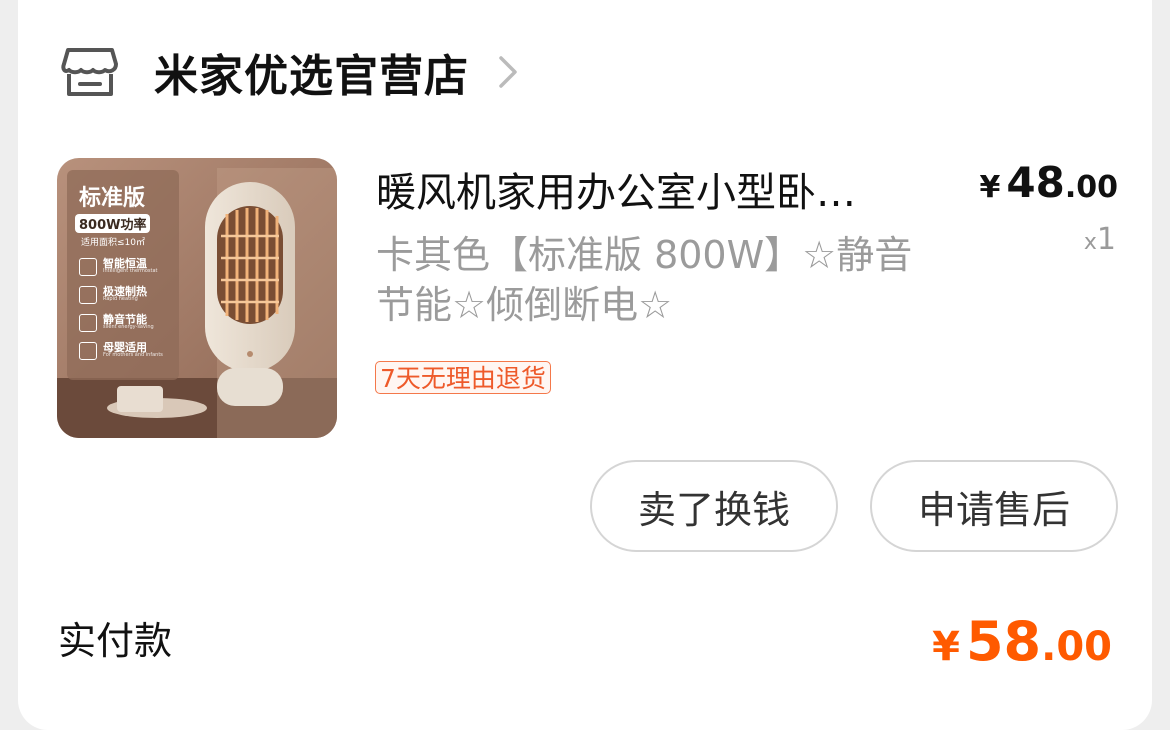 This screenshot has width=1170, height=730. Describe the element at coordinates (115, 641) in the screenshot. I see `paid-label: 实付款` at that location.